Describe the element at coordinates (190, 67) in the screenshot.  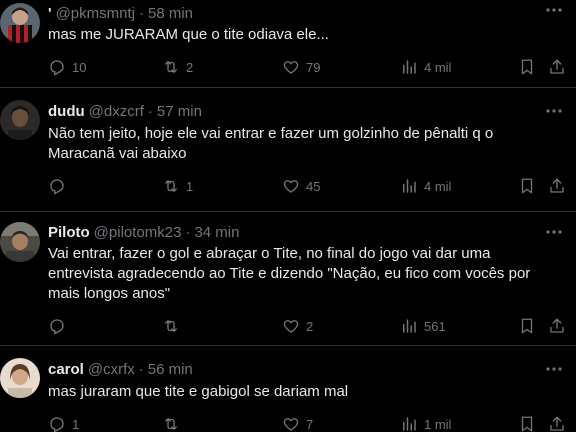
I see `repost-count: 2` at that location.